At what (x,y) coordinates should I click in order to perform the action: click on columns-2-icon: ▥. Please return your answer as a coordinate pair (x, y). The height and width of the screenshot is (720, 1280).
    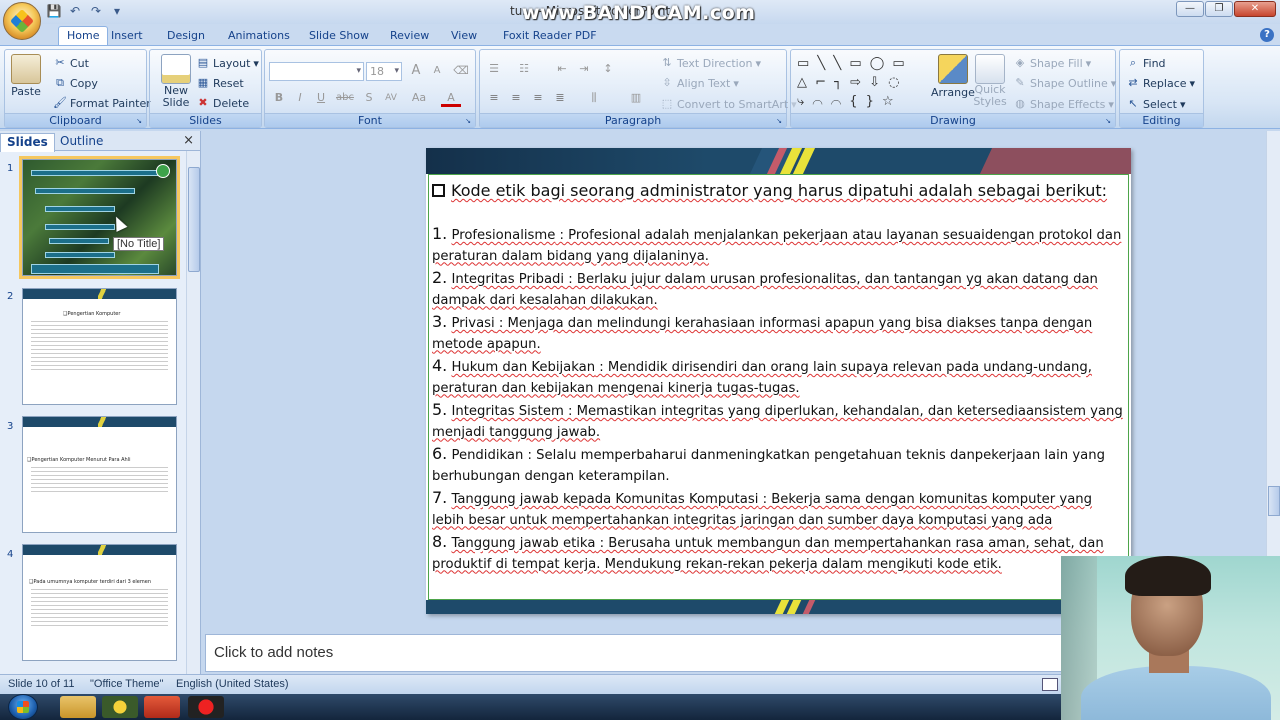
    Looking at the image, I should click on (636, 98).